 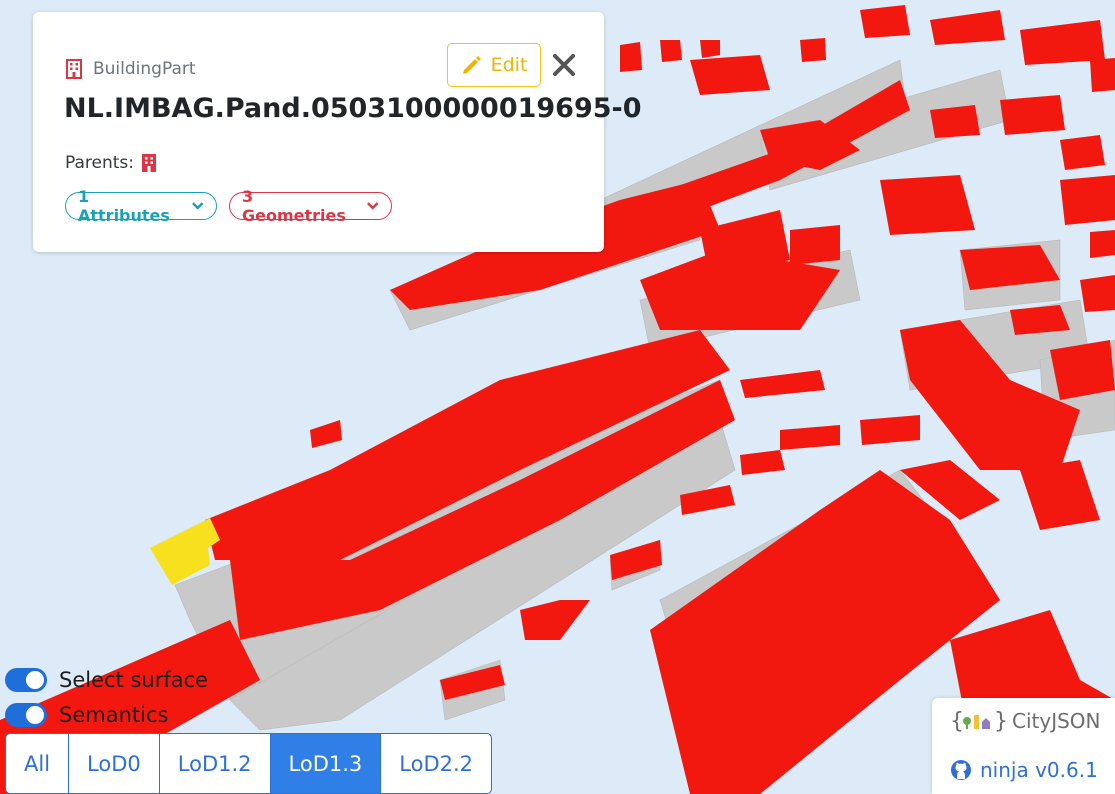 I want to click on parents-row: Parents:, so click(x=111, y=163).